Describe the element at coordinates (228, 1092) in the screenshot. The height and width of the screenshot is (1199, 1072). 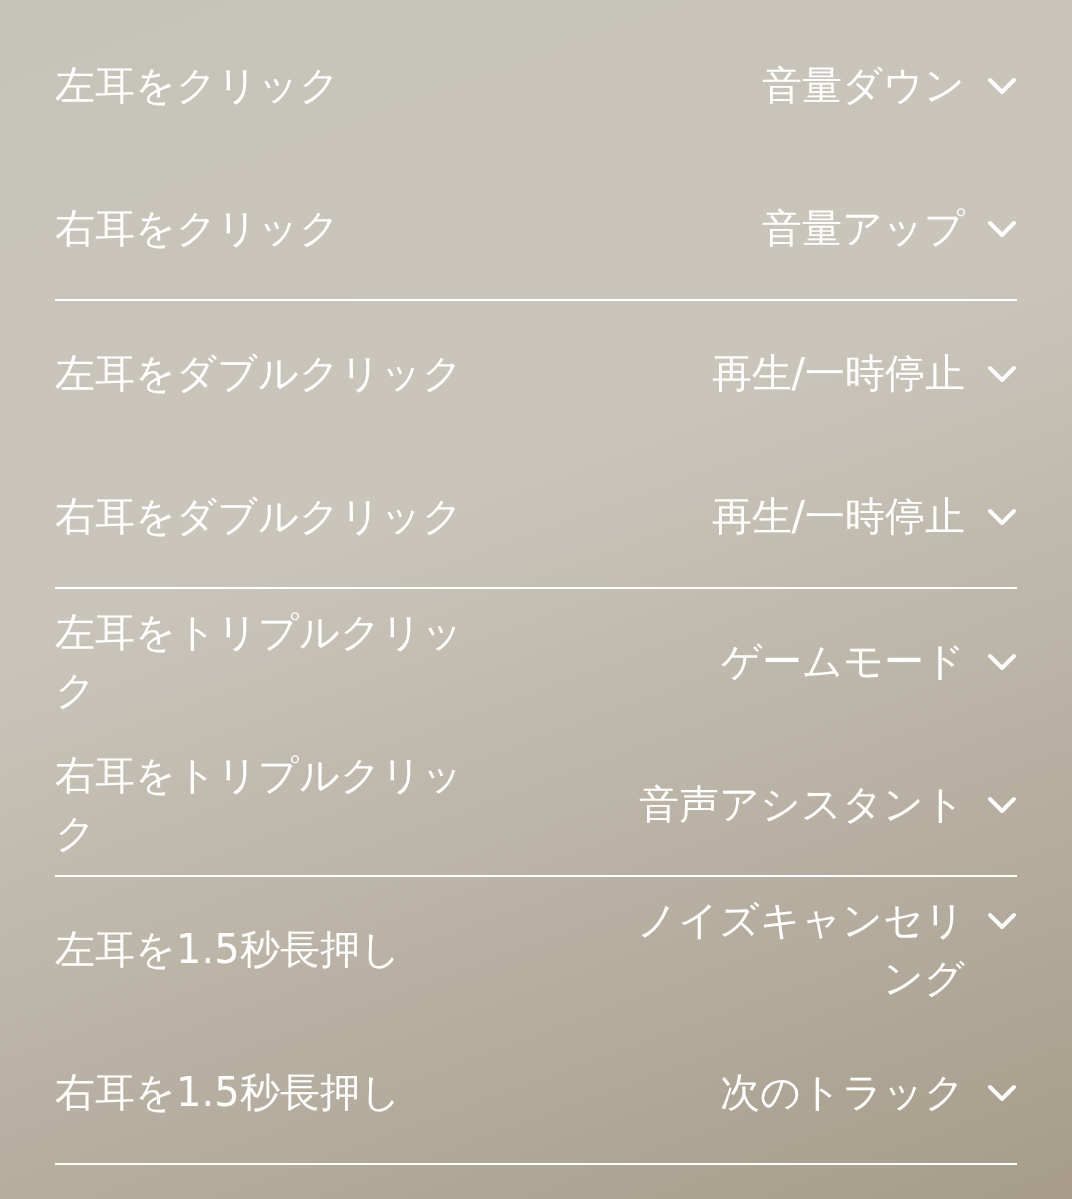
I see `setting-label: 右耳を1.5秒長押し` at that location.